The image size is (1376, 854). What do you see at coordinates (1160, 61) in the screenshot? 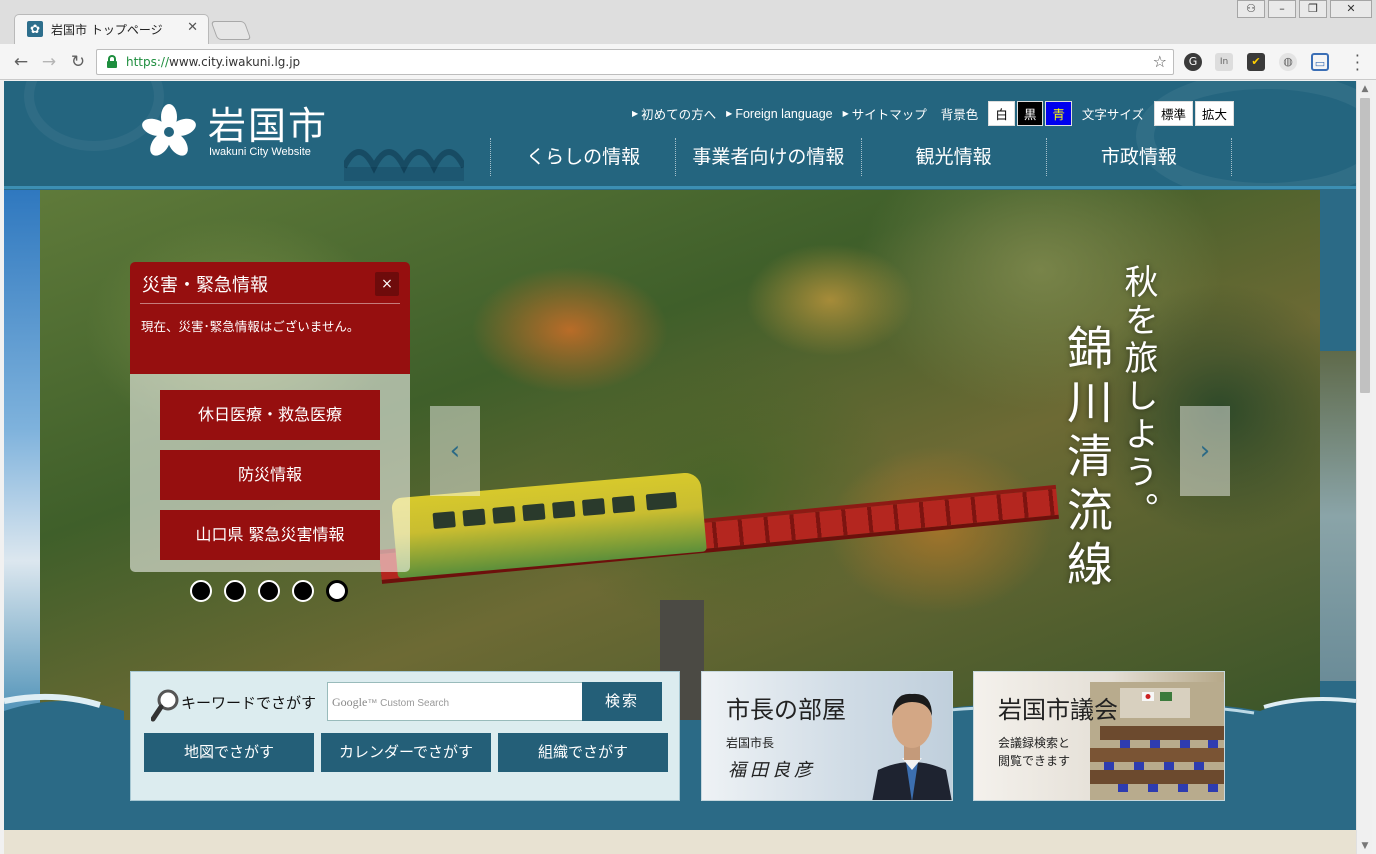
I see `bookmark-star-icon: ☆` at bounding box center [1160, 61].